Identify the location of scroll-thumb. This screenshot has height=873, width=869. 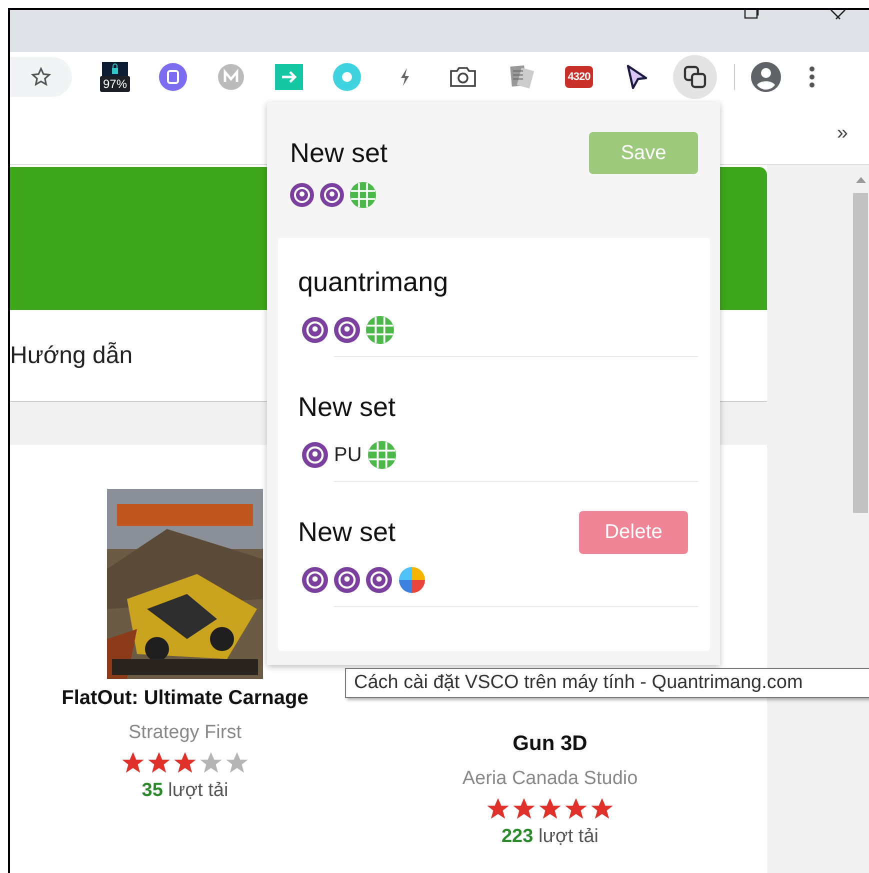
(860, 353).